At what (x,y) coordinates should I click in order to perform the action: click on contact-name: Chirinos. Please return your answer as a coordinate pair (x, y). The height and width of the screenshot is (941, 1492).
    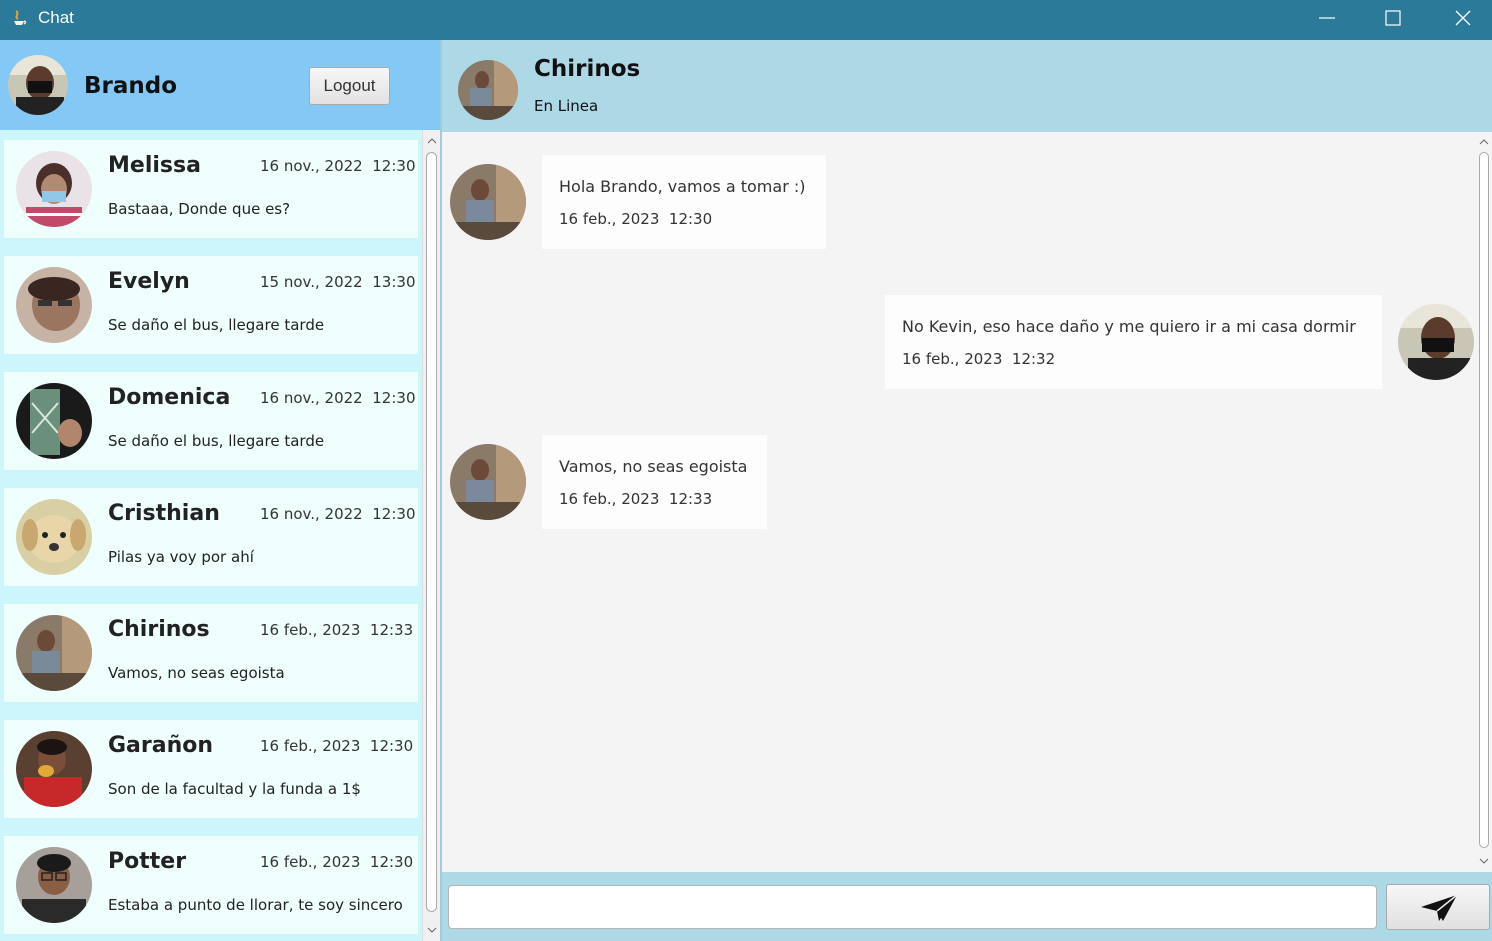
    Looking at the image, I should click on (159, 629).